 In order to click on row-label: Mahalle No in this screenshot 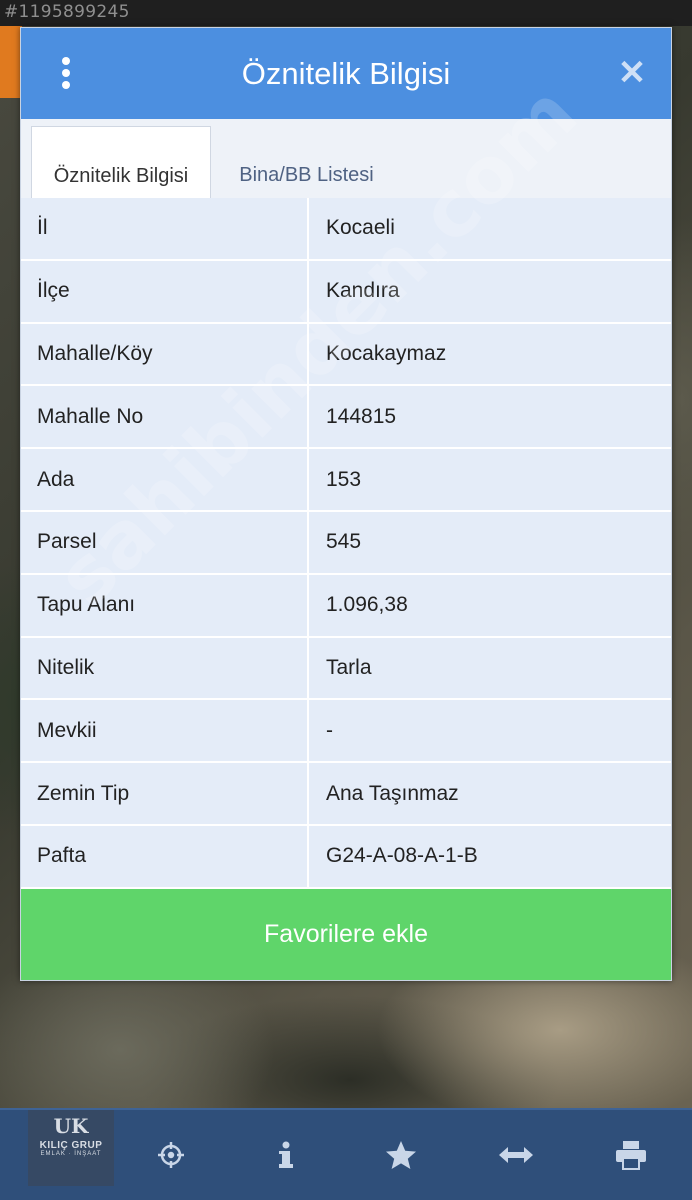, I will do `click(165, 417)`.